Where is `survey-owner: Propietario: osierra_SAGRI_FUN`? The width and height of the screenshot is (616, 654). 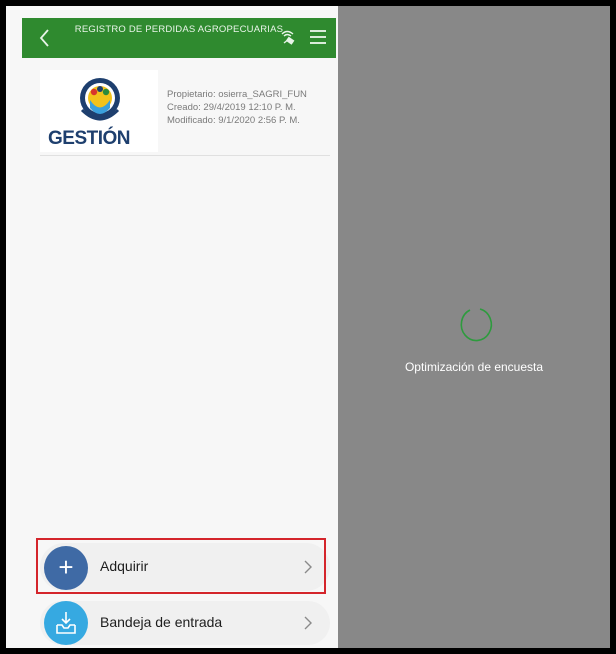
survey-owner: Propietario: osierra_SAGRI_FUN is located at coordinates (237, 94).